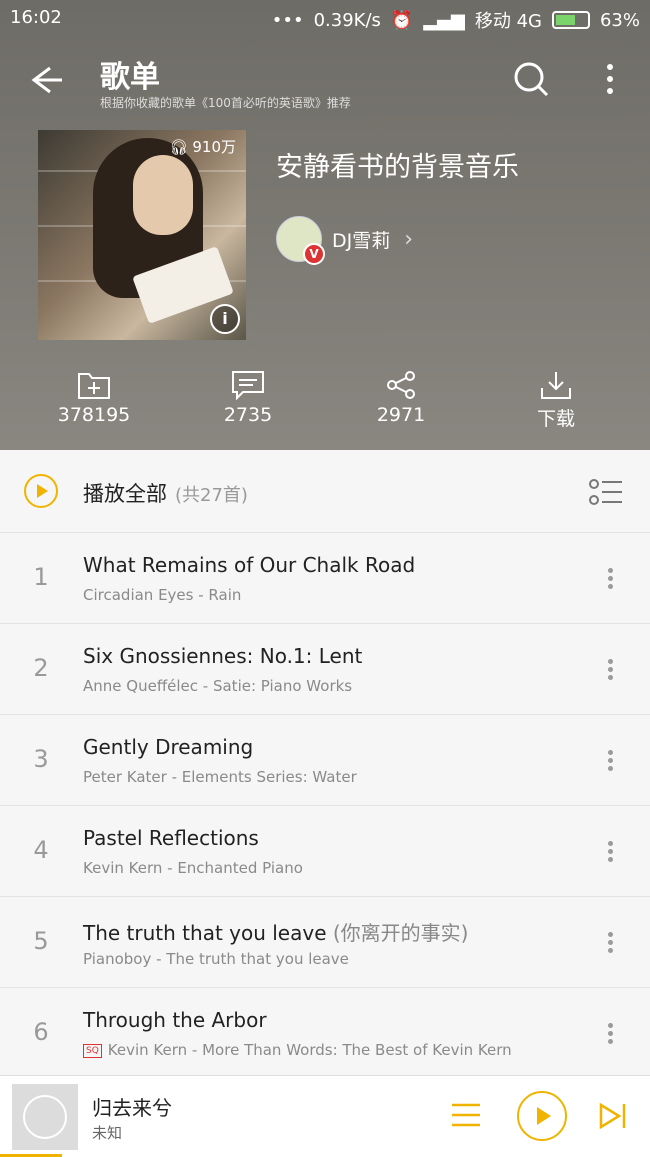 The image size is (650, 1157). Describe the element at coordinates (41, 577) in the screenshot. I see `track-index: 1` at that location.